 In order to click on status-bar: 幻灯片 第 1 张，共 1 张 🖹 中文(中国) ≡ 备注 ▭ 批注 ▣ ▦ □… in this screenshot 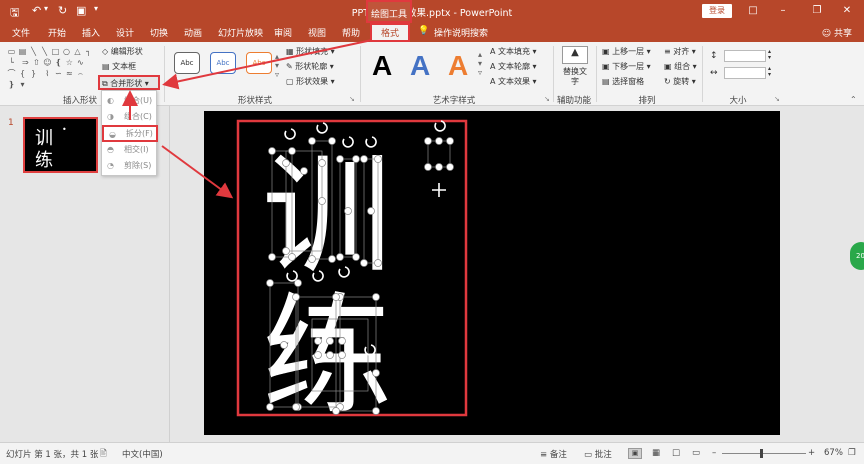, I will do `click(432, 453)`.